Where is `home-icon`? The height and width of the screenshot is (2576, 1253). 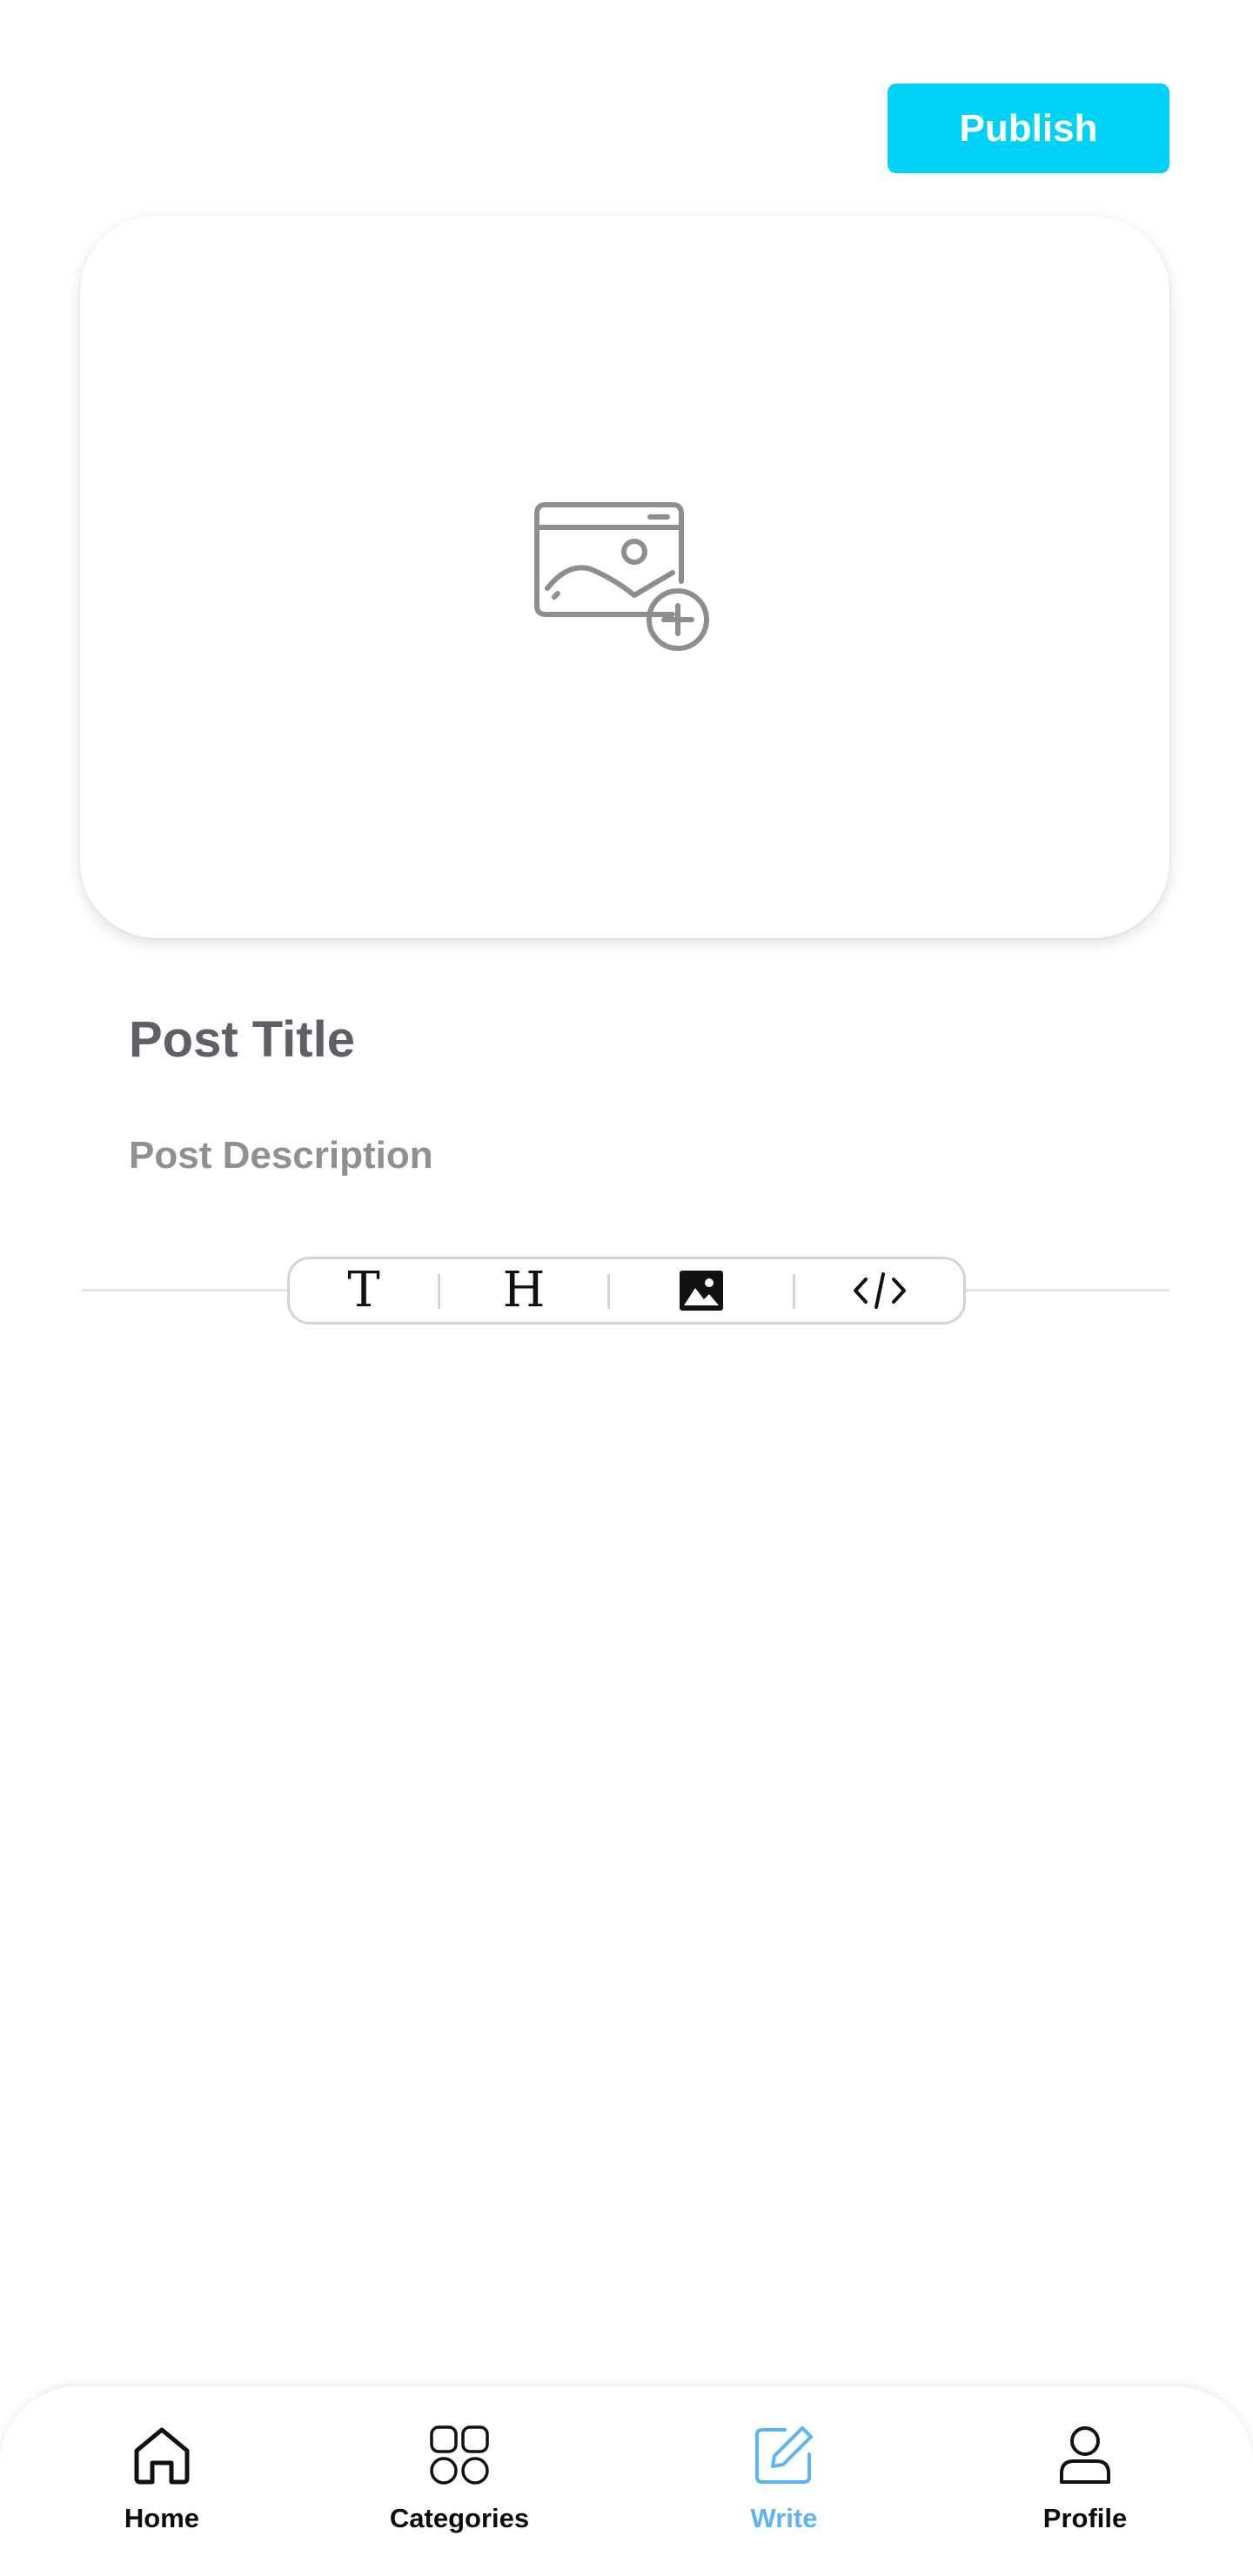
home-icon is located at coordinates (162, 2456).